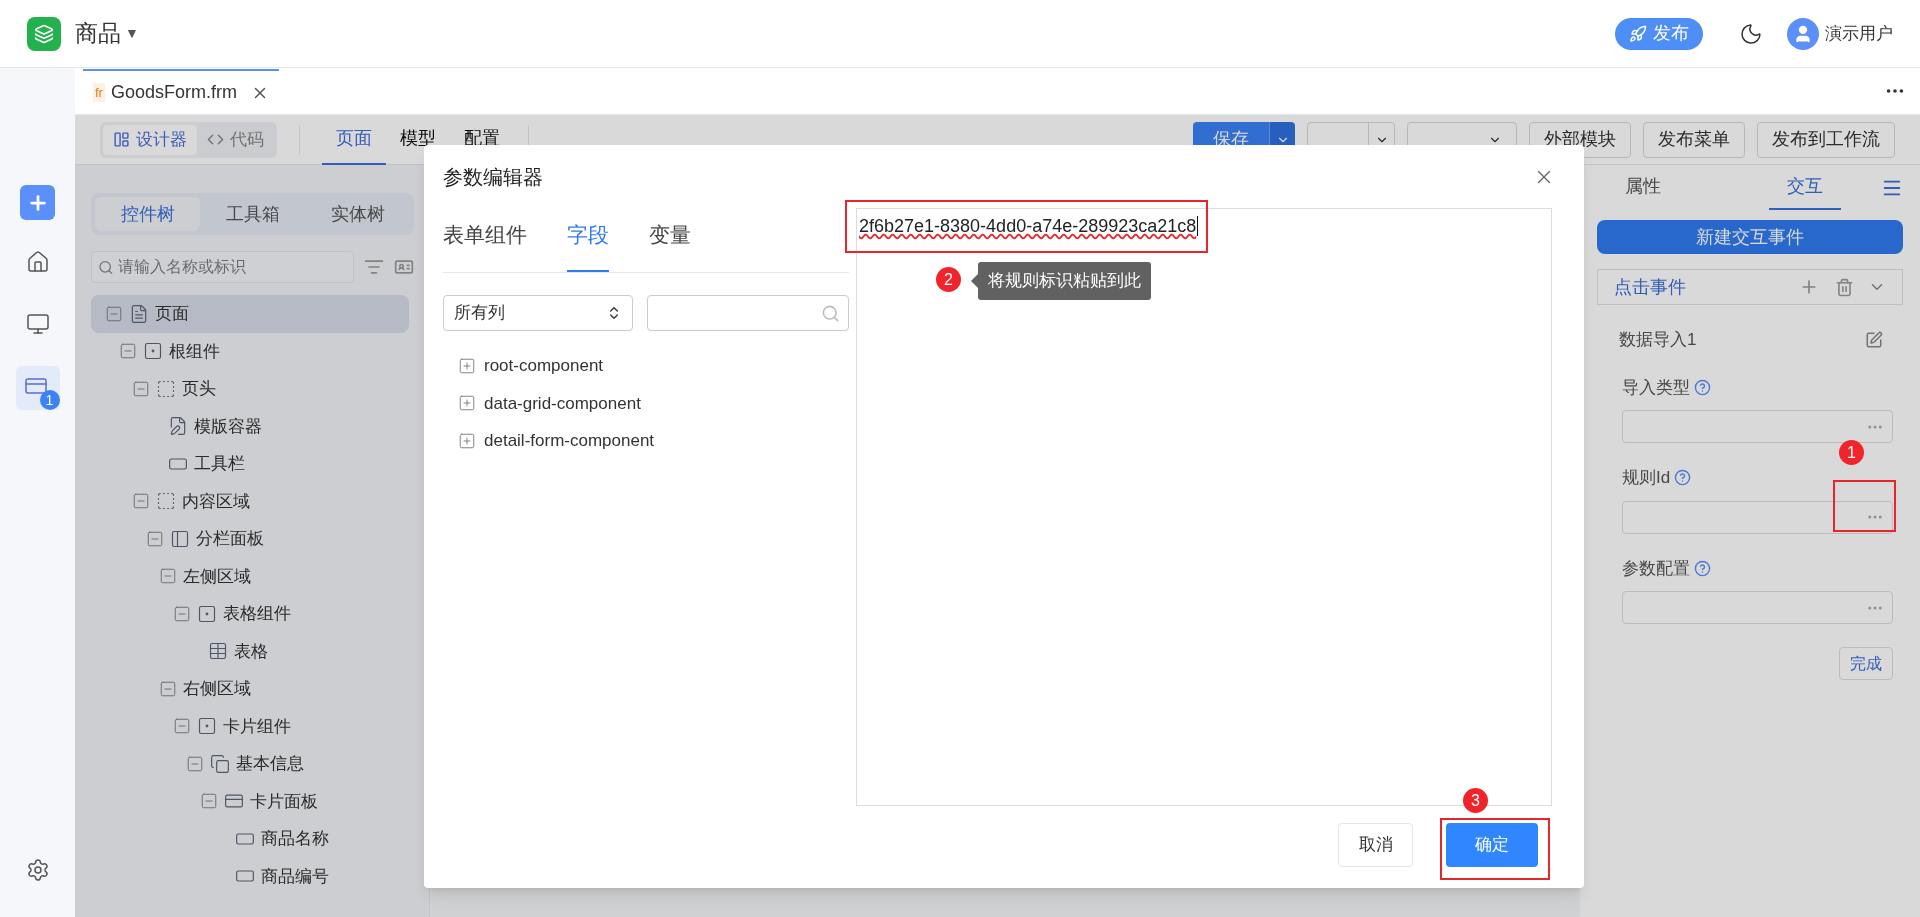 Image resolution: width=1920 pixels, height=917 pixels. Describe the element at coordinates (1826, 139) in the screenshot. I see `toolbar-button: 发布到工作流` at that location.